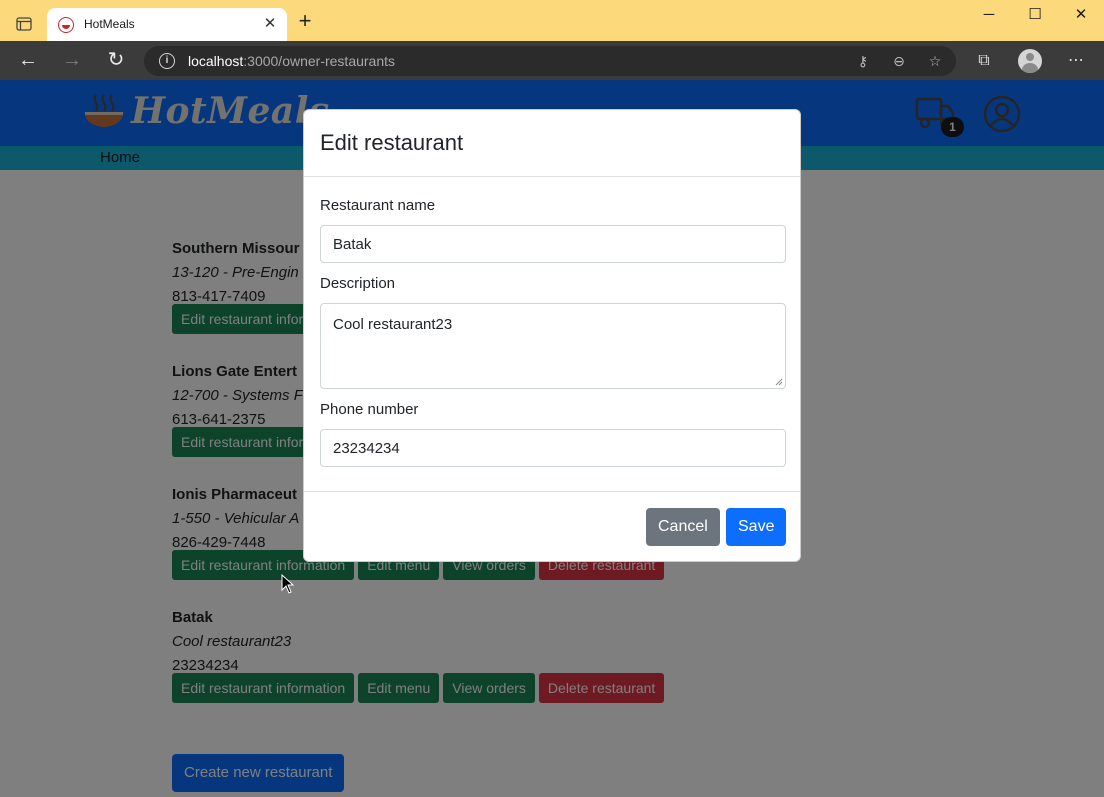 Image resolution: width=1104 pixels, height=797 pixels. What do you see at coordinates (989, 15) in the screenshot?
I see `minimize-icon: ─` at bounding box center [989, 15].